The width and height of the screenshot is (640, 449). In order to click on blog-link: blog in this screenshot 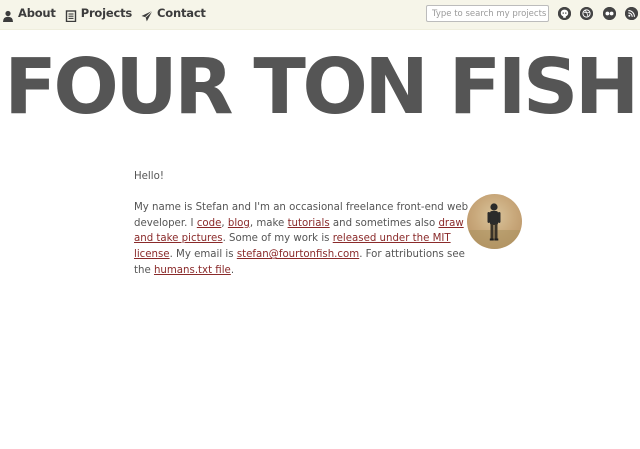, I will do `click(239, 223)`.